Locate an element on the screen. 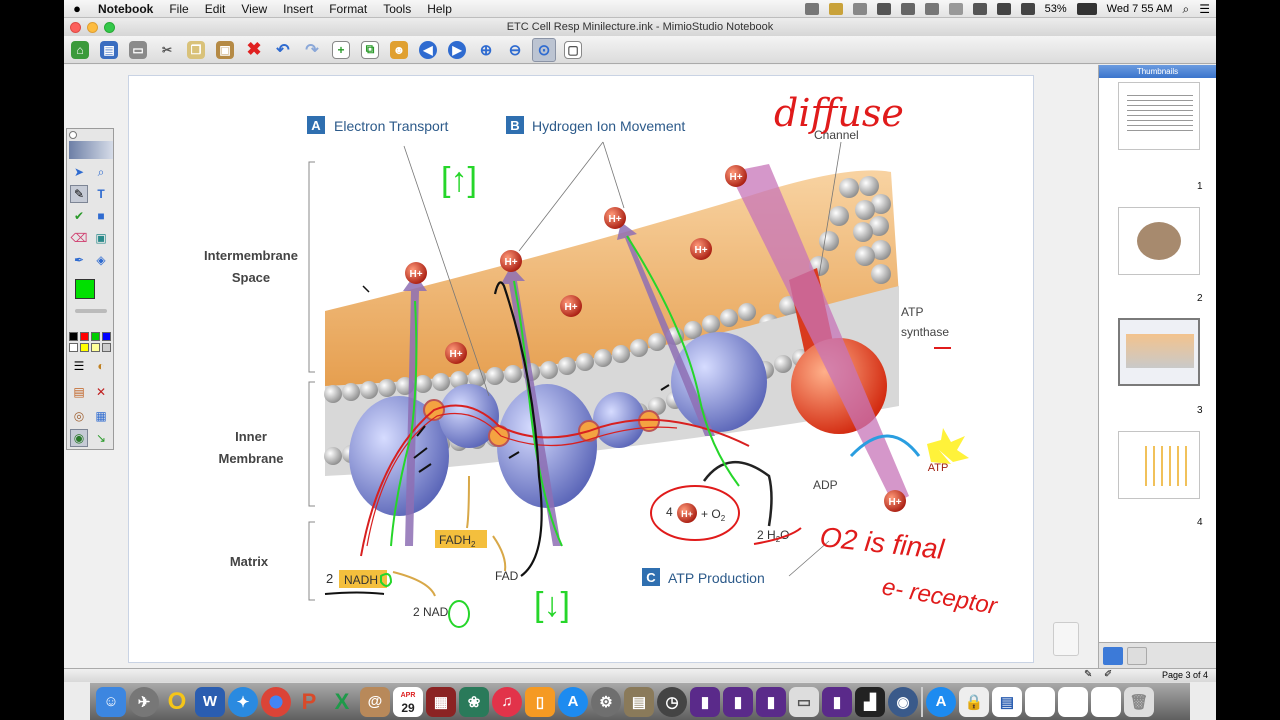 The height and width of the screenshot is (720, 1280). eyedropper-tool-icon: ✒ is located at coordinates (79, 260).